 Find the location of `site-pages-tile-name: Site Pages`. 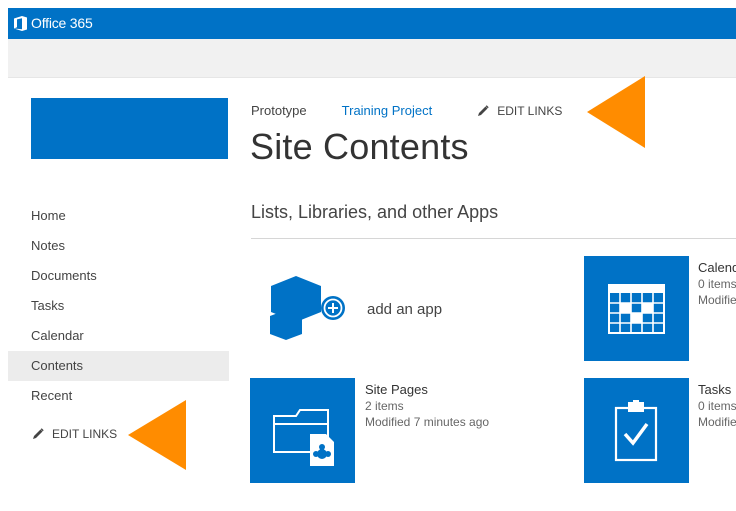

site-pages-tile-name: Site Pages is located at coordinates (427, 390).